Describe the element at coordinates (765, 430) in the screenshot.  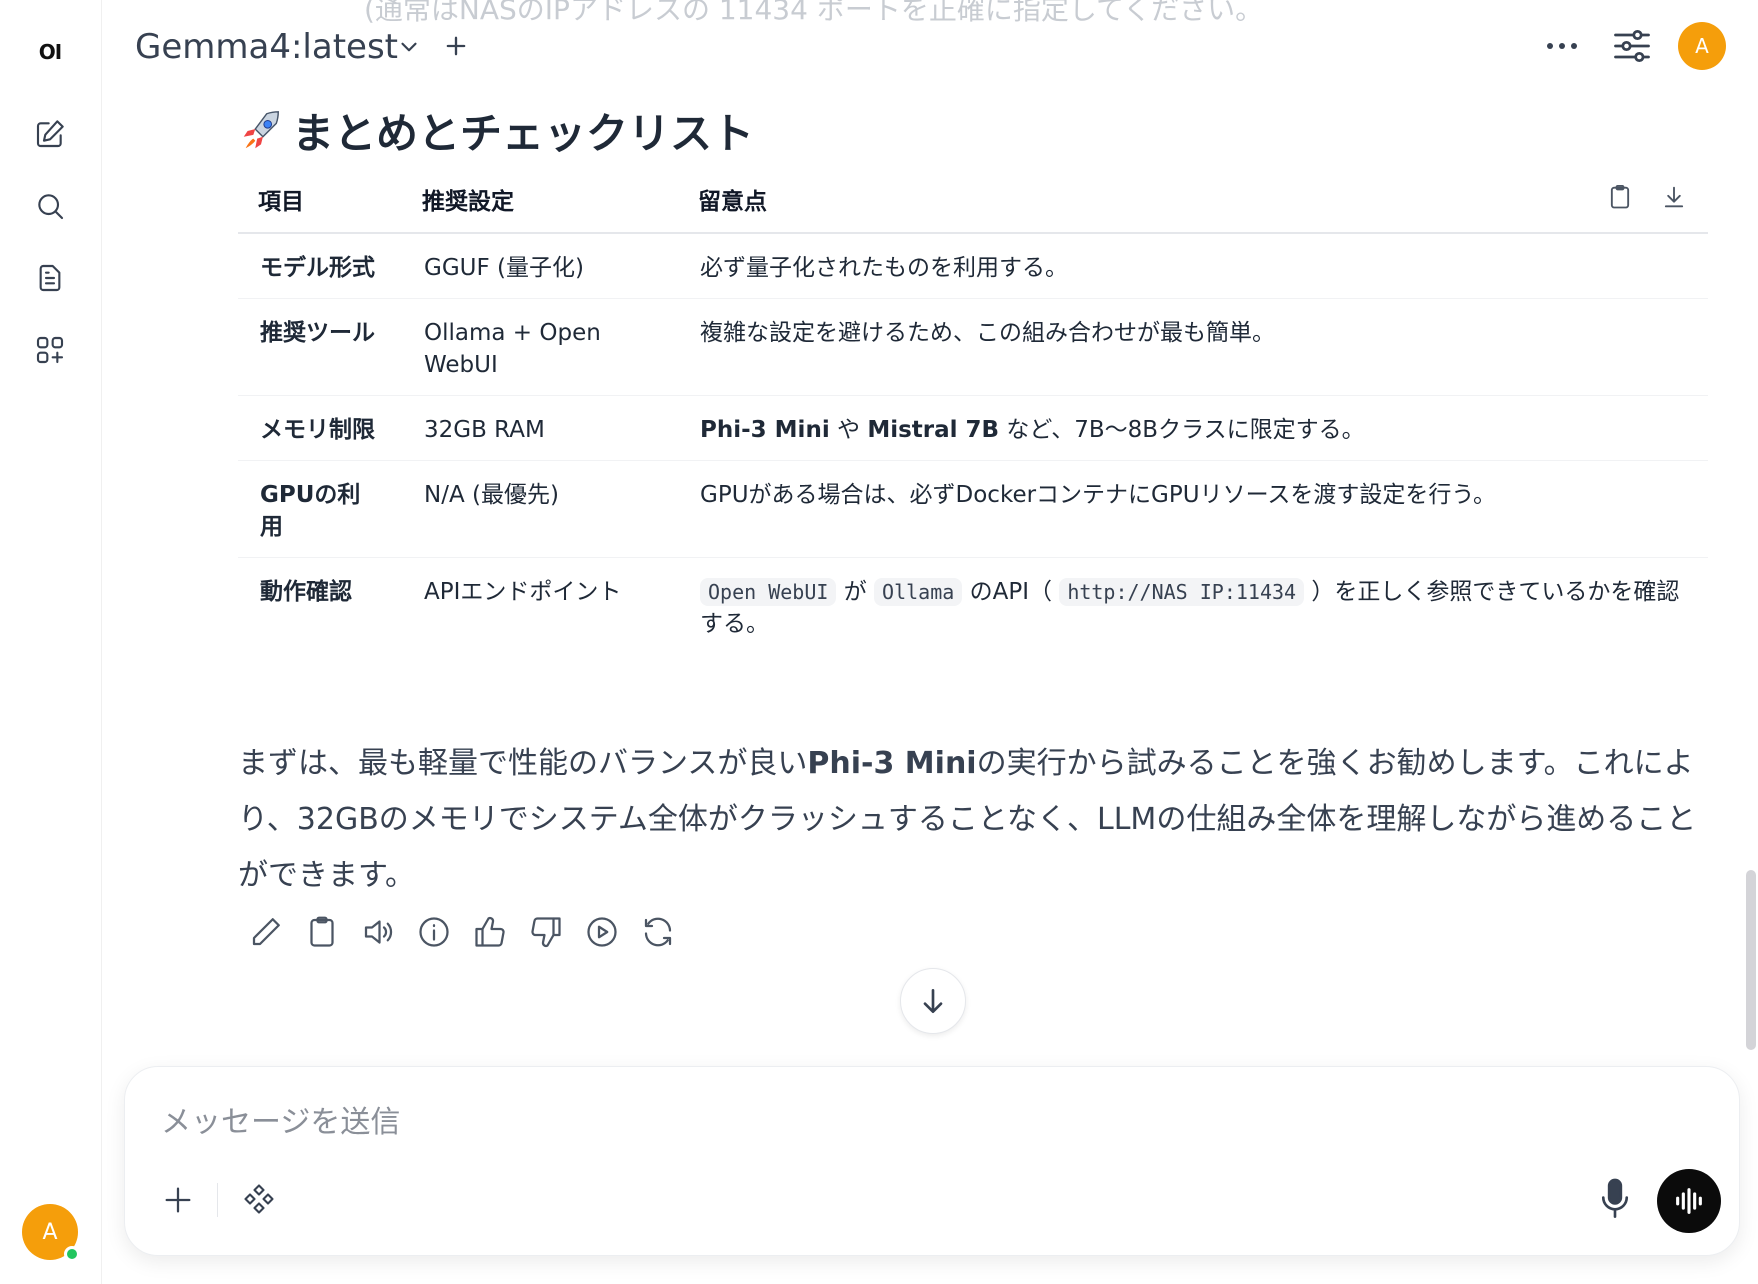
I see `model-name-bold: Phi-3 Mini` at that location.